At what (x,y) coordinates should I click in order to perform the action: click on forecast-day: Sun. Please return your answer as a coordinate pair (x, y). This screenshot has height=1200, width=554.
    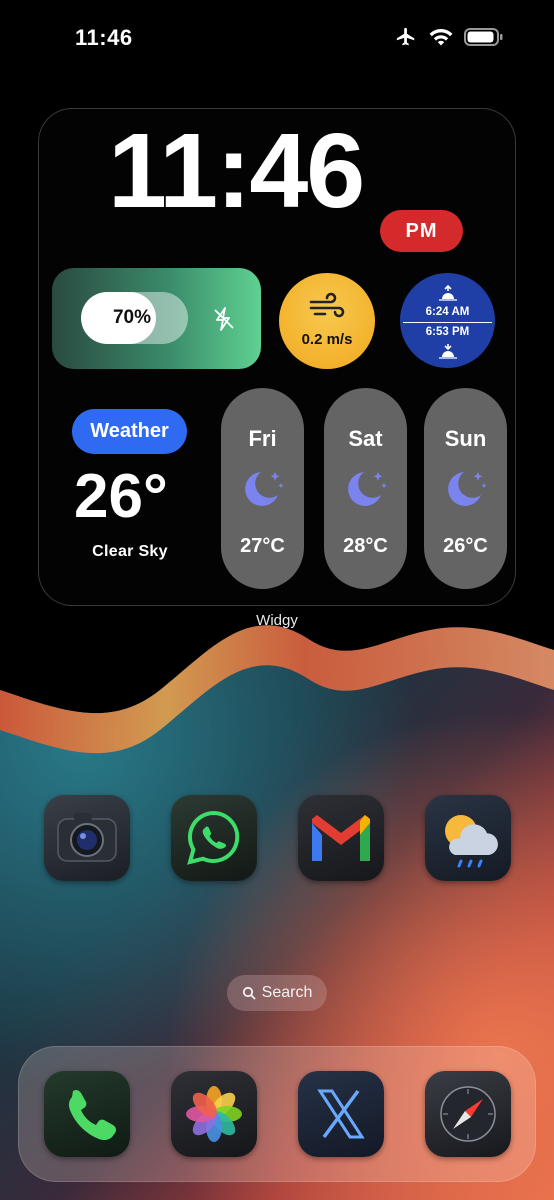
    Looking at the image, I should click on (465, 438).